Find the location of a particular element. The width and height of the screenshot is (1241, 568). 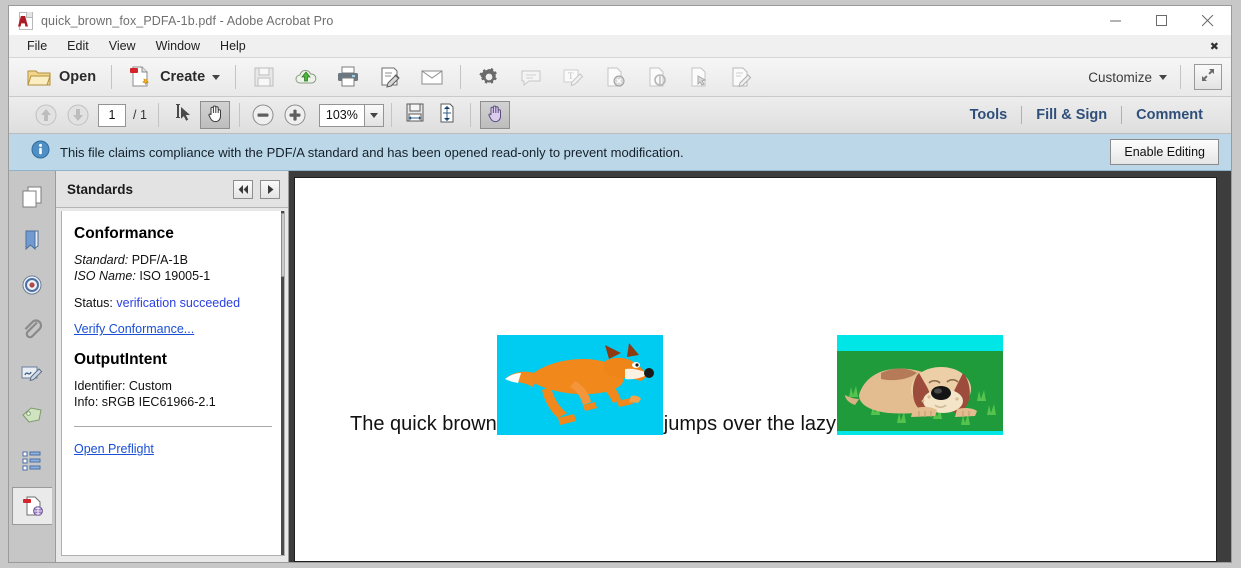

zoom-in-button is located at coordinates (295, 115).